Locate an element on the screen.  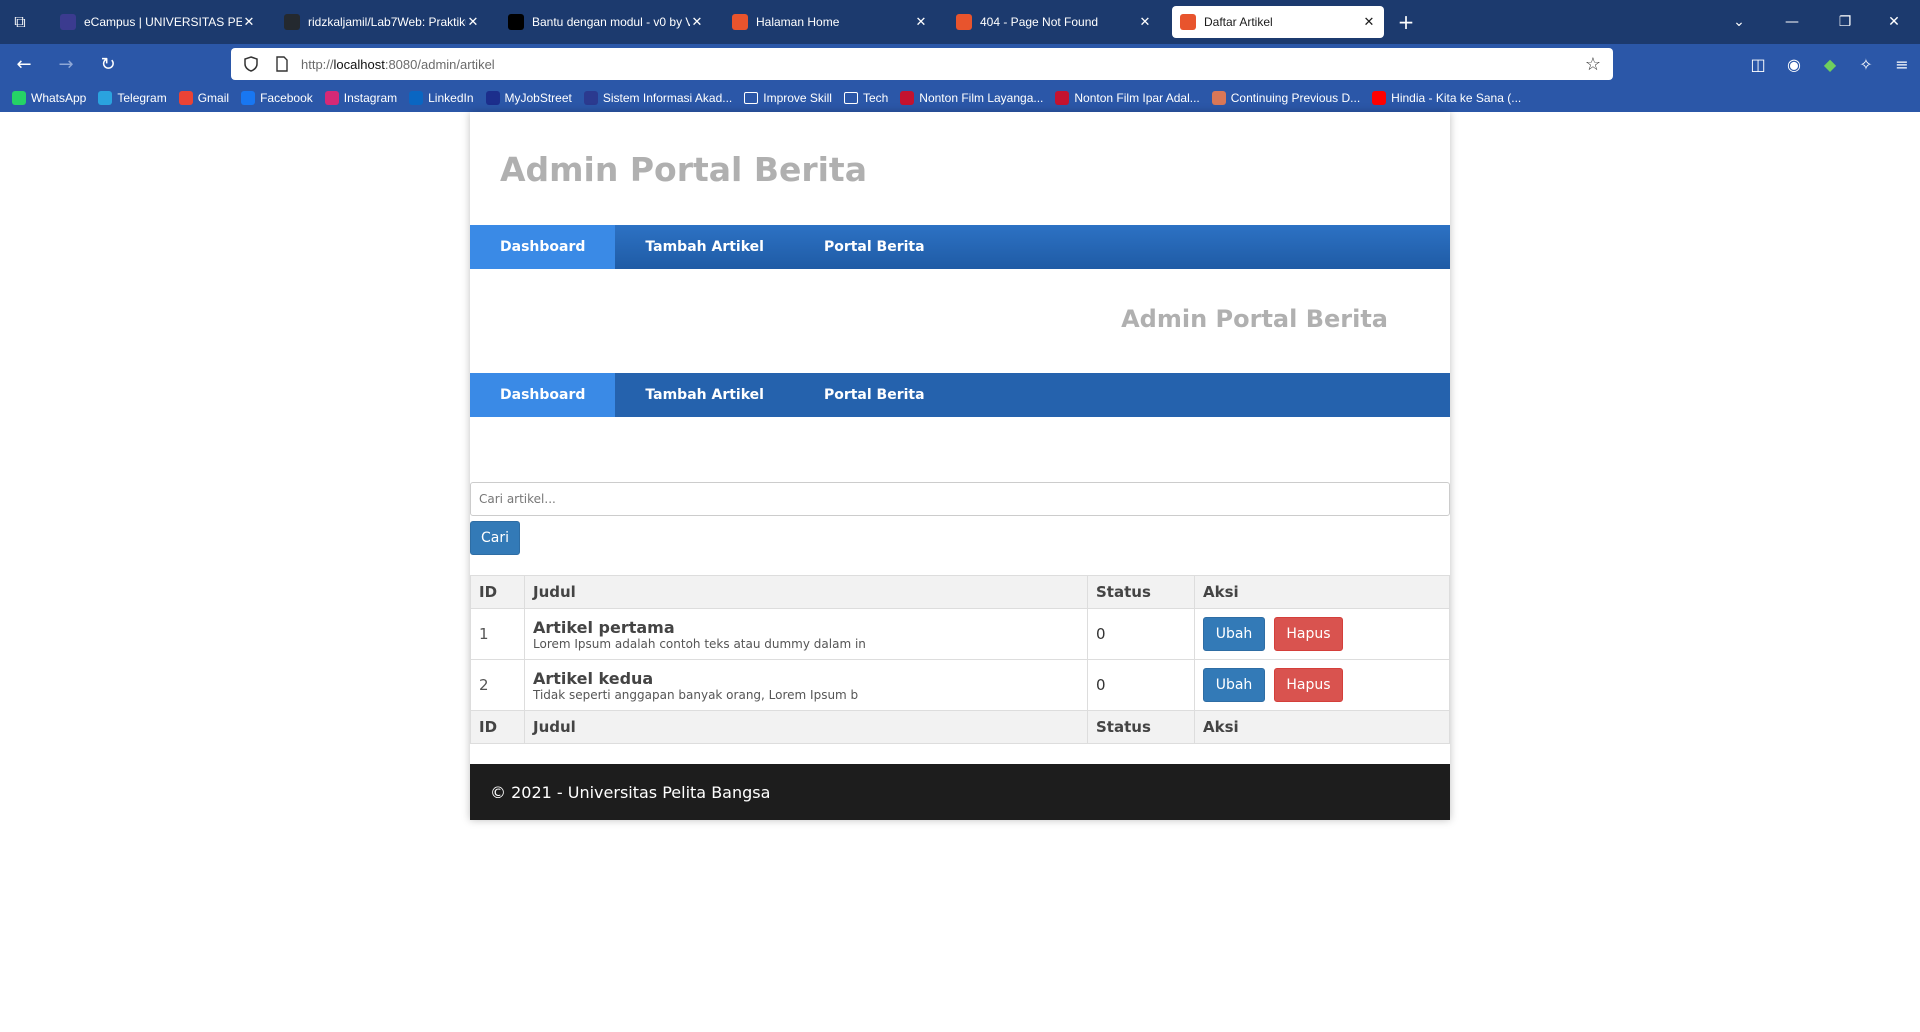
cell-id: 2 is located at coordinates (497, 685).